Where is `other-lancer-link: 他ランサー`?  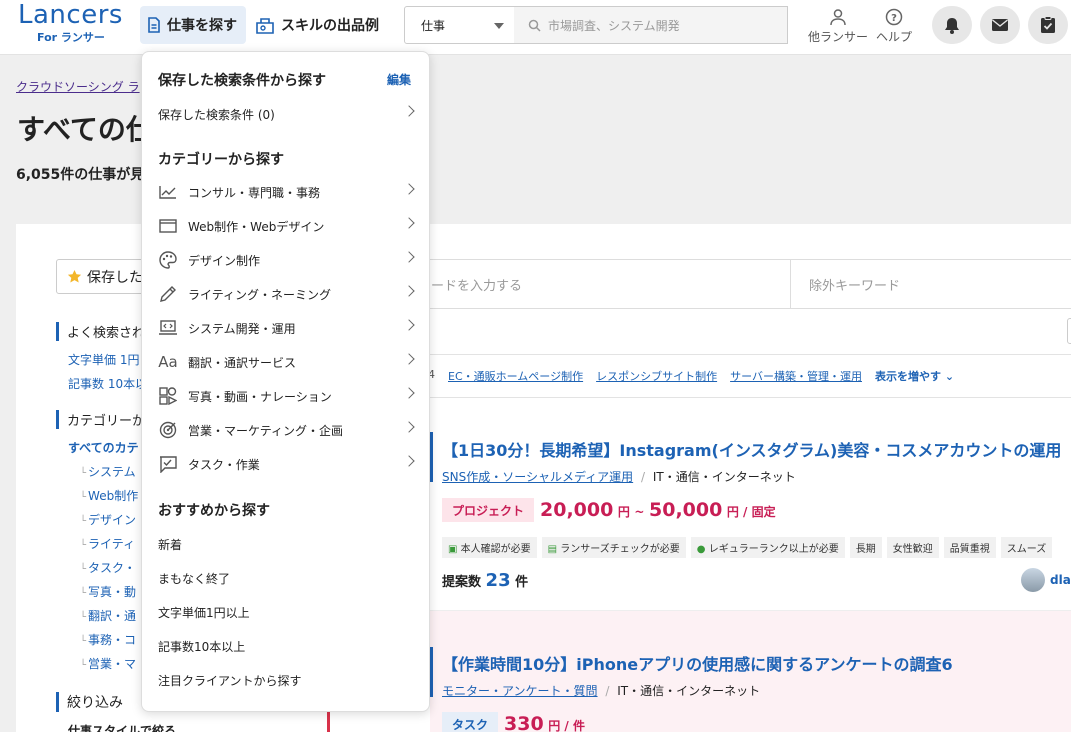
other-lancer-link: 他ランサー is located at coordinates (838, 26).